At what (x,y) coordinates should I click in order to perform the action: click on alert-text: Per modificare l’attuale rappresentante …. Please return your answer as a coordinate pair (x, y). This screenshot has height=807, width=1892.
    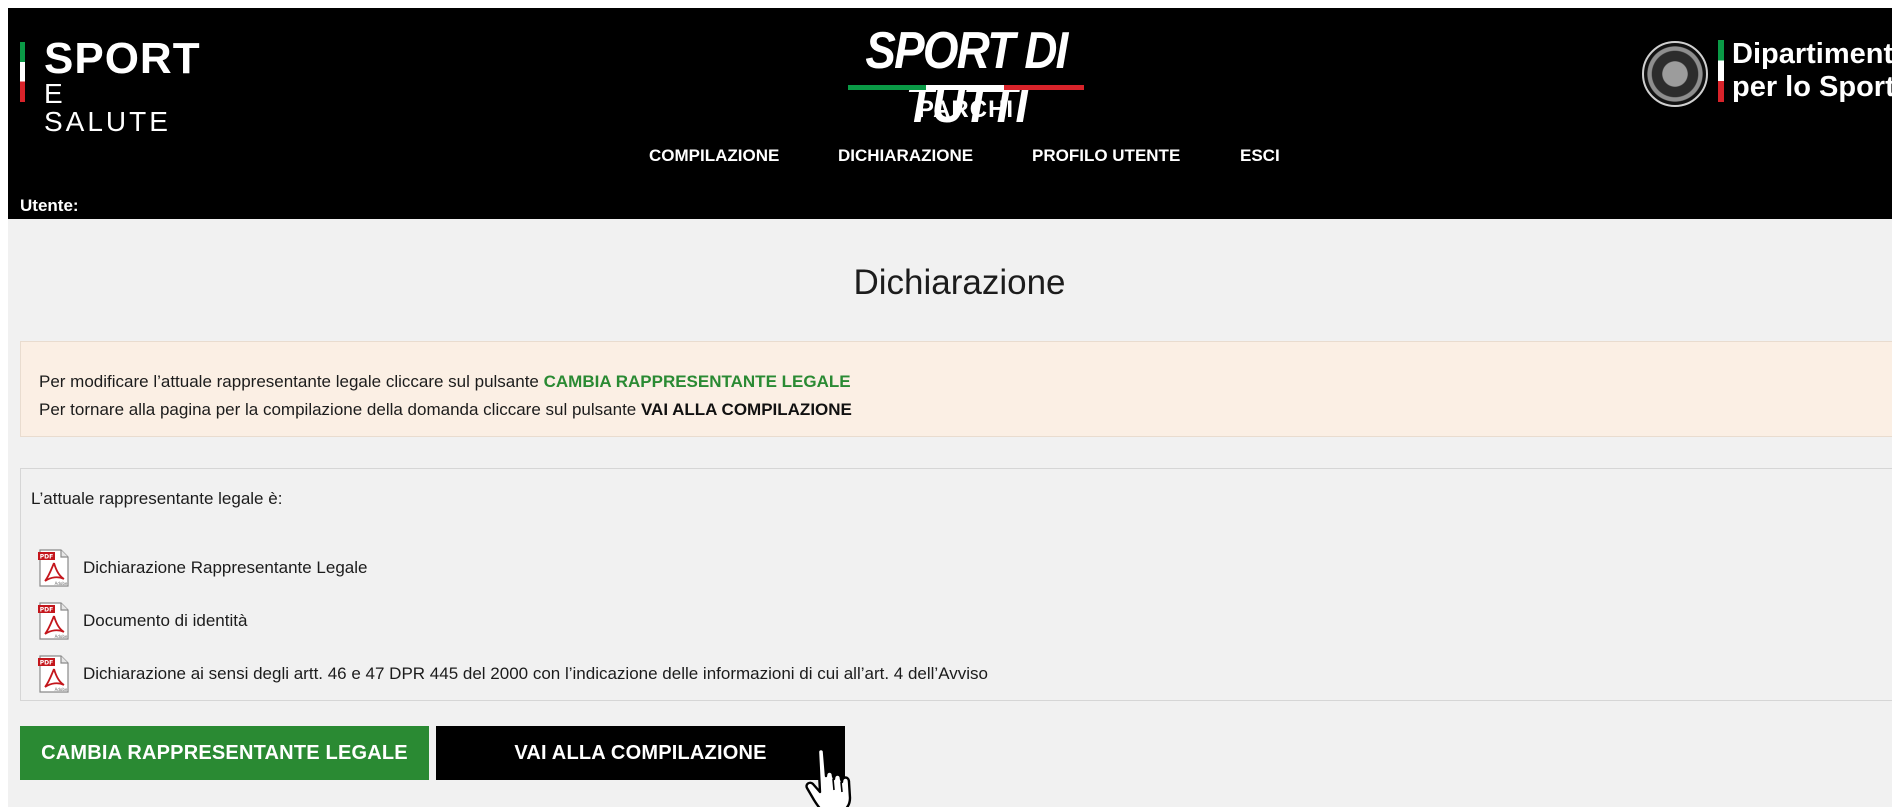
    Looking at the image, I should click on (291, 381).